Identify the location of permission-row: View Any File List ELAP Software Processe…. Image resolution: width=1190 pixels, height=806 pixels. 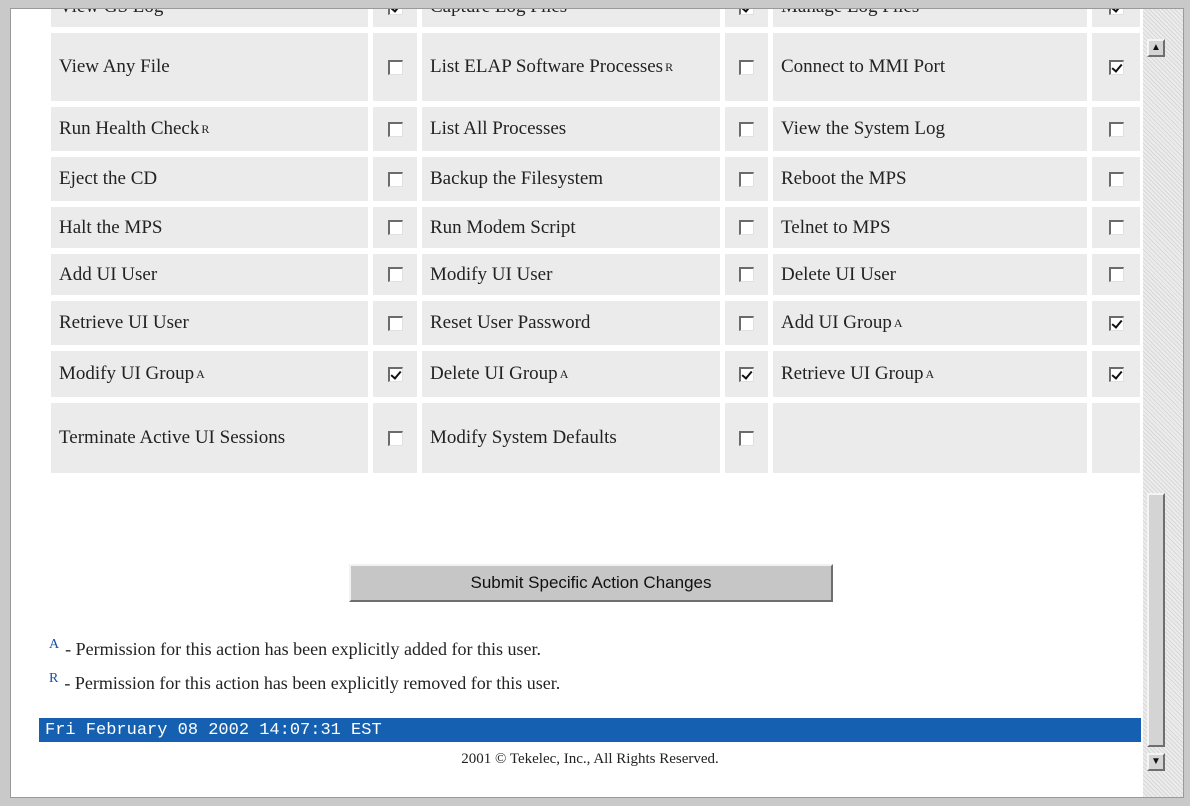
(596, 67).